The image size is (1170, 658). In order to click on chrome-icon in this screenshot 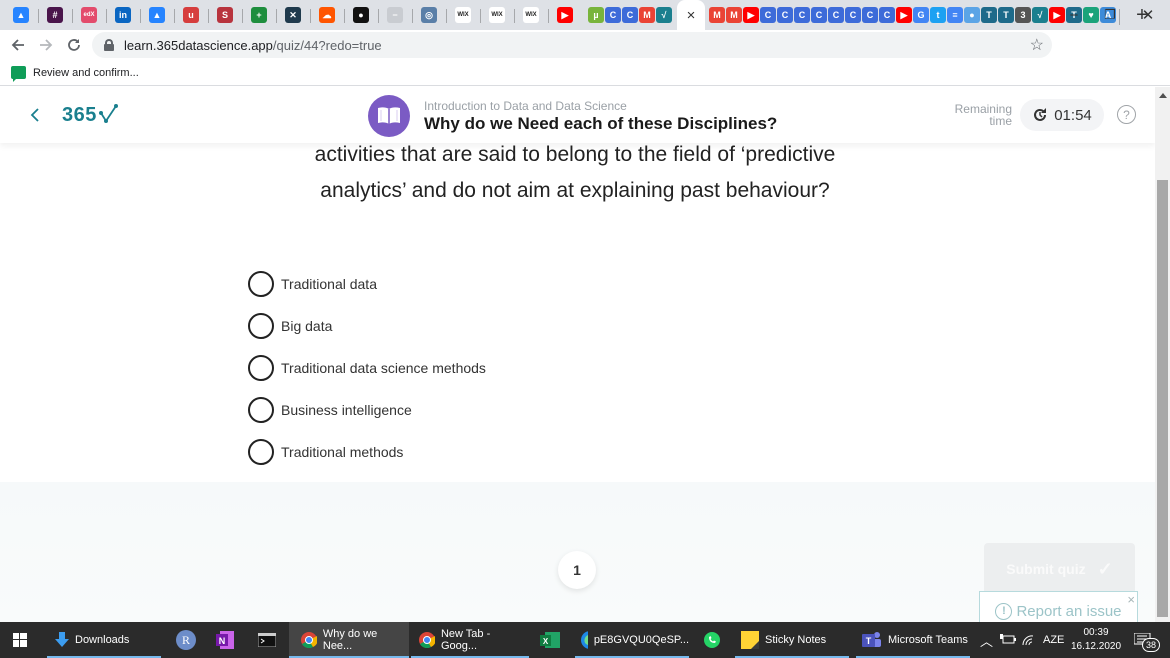, I will do `click(309, 640)`.